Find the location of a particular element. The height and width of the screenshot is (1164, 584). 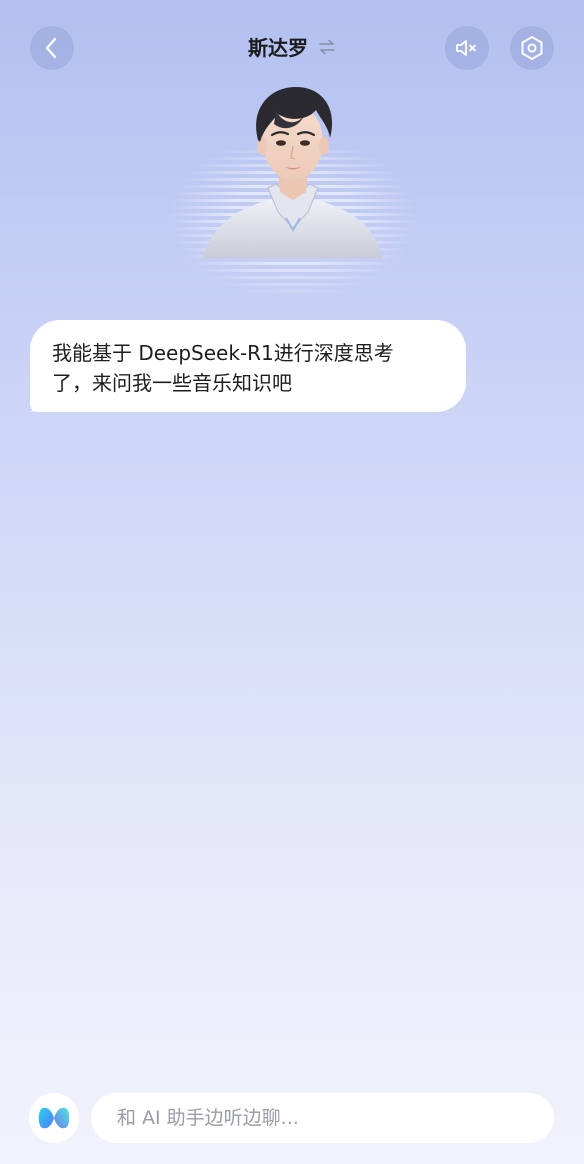

speaker-muted-icon is located at coordinates (466, 48).